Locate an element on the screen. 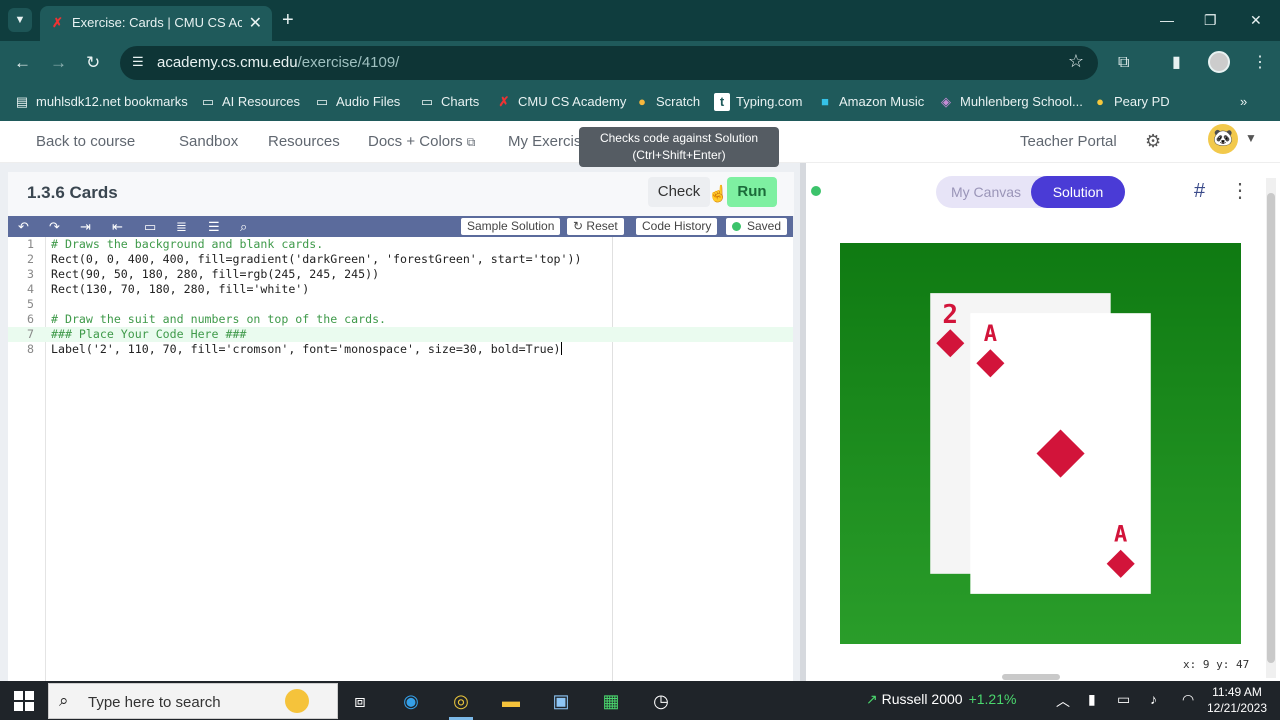  code-line: 7 ### Place Your Code Here ### is located at coordinates (400, 334).